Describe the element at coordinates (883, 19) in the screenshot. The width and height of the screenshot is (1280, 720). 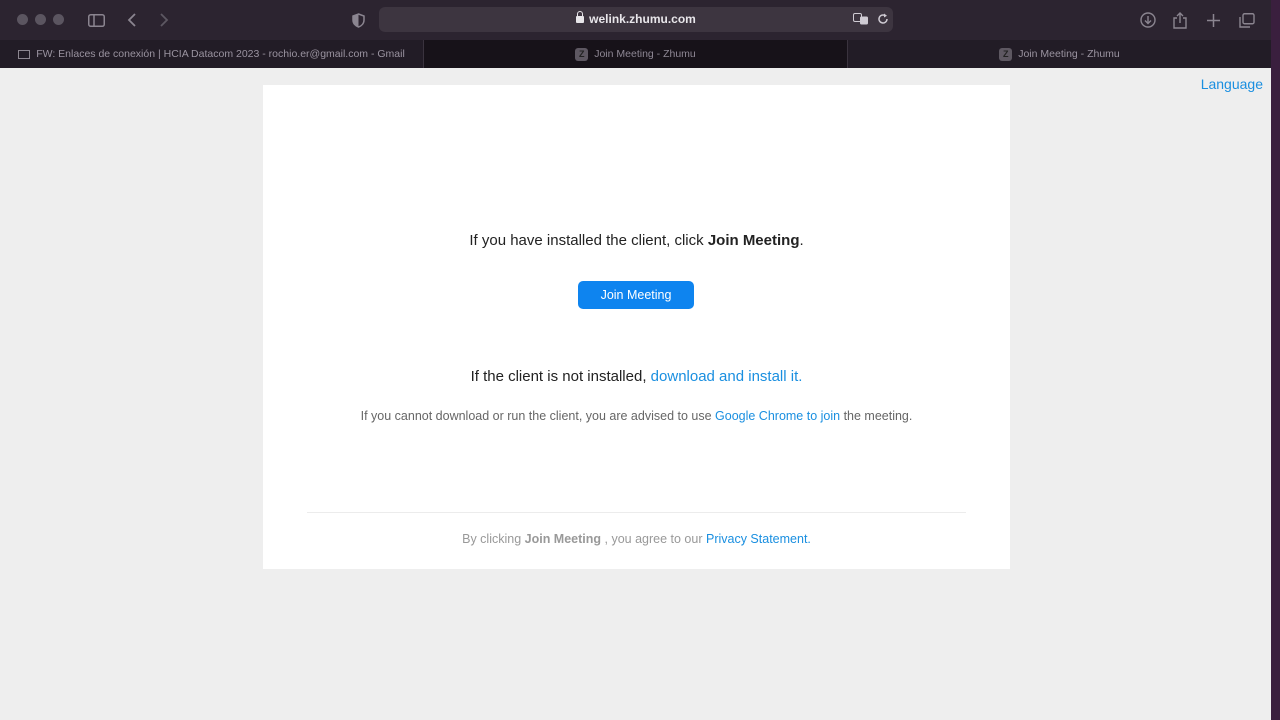
I see `reload-icon` at that location.